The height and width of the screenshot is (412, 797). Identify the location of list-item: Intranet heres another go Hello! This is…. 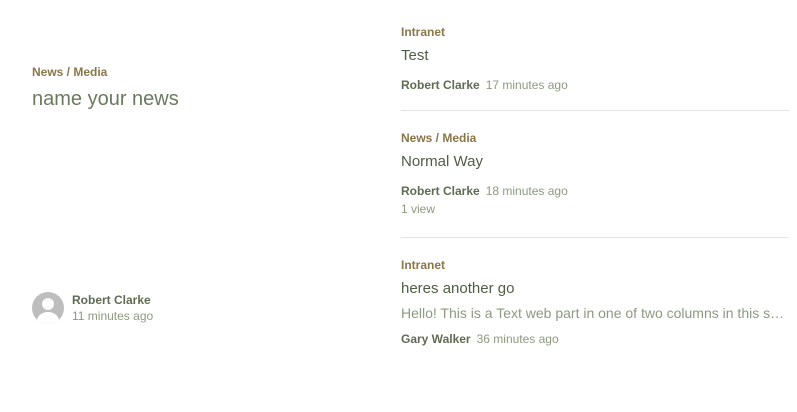
(595, 292).